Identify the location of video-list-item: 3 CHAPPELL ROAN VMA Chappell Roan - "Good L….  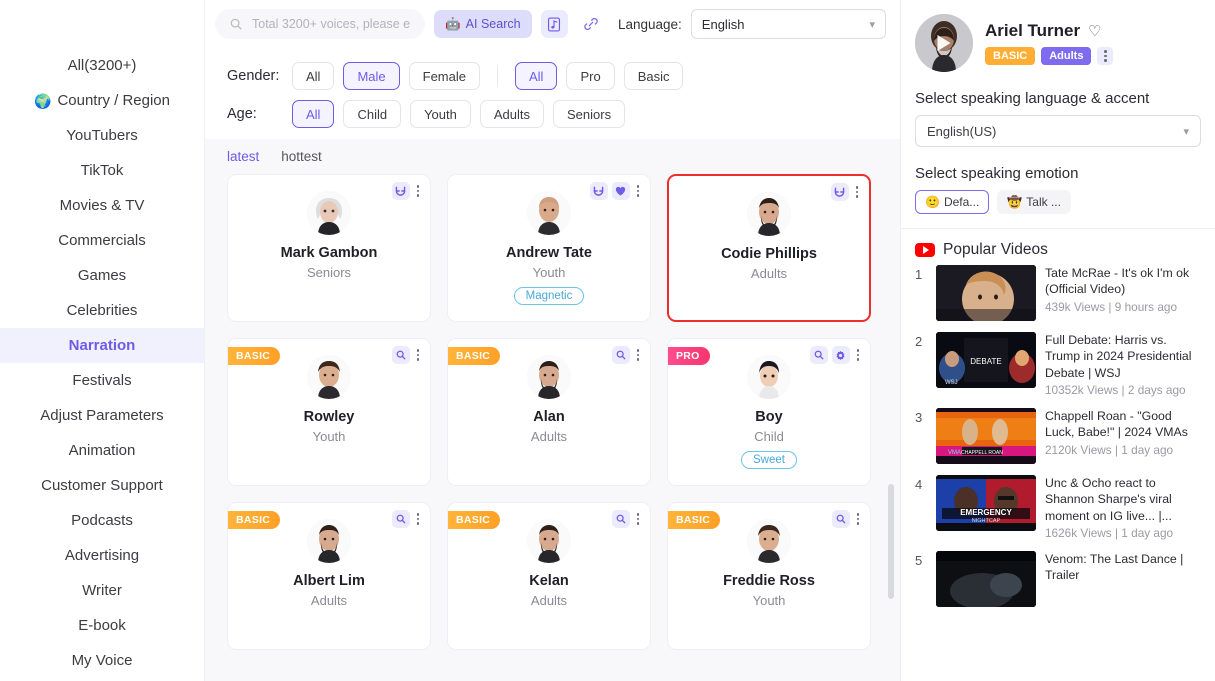
(1058, 436).